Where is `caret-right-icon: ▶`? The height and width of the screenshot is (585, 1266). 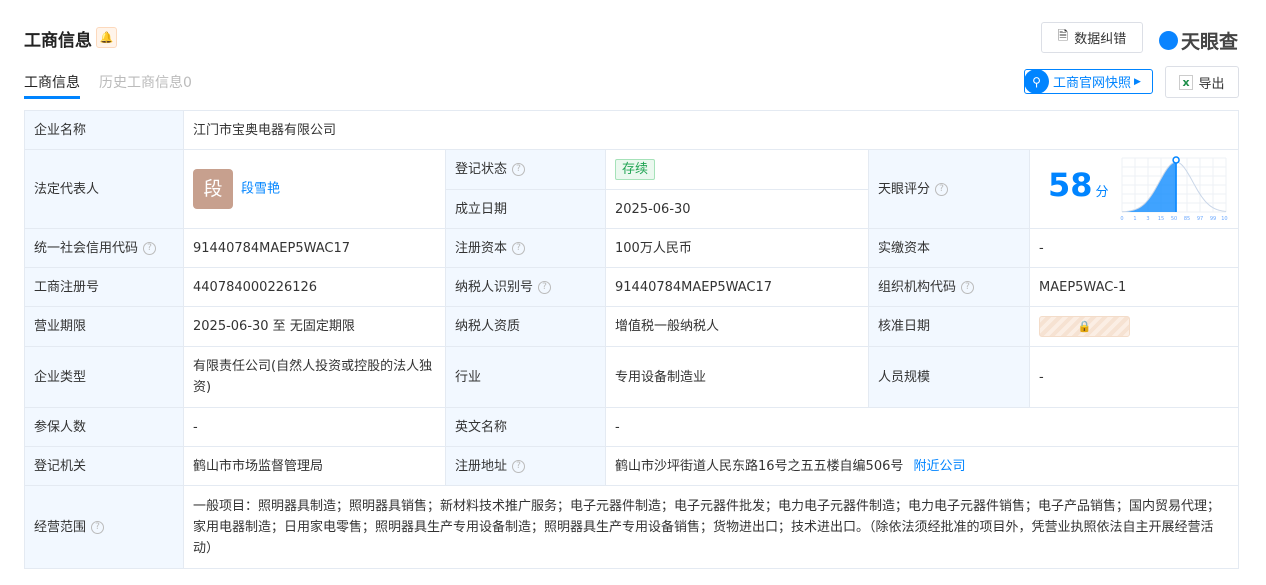 caret-right-icon: ▶ is located at coordinates (1137, 81).